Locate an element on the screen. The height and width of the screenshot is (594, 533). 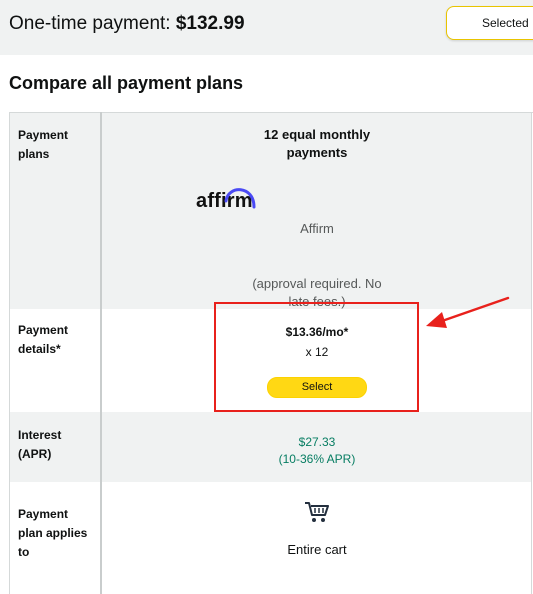
interest-apr: (10-36% APR) is located at coordinates (317, 459).